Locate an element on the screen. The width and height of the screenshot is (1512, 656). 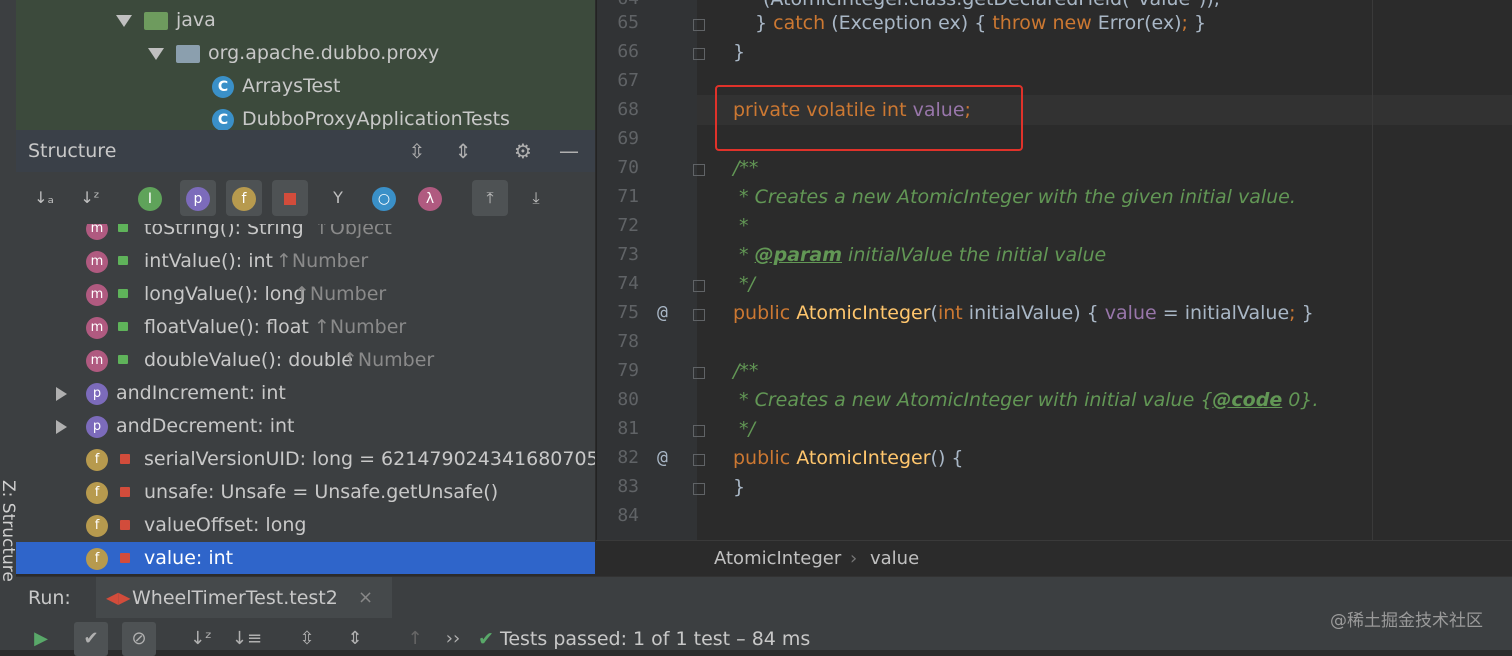
breadcrumb-item-field: value is located at coordinates (894, 559).